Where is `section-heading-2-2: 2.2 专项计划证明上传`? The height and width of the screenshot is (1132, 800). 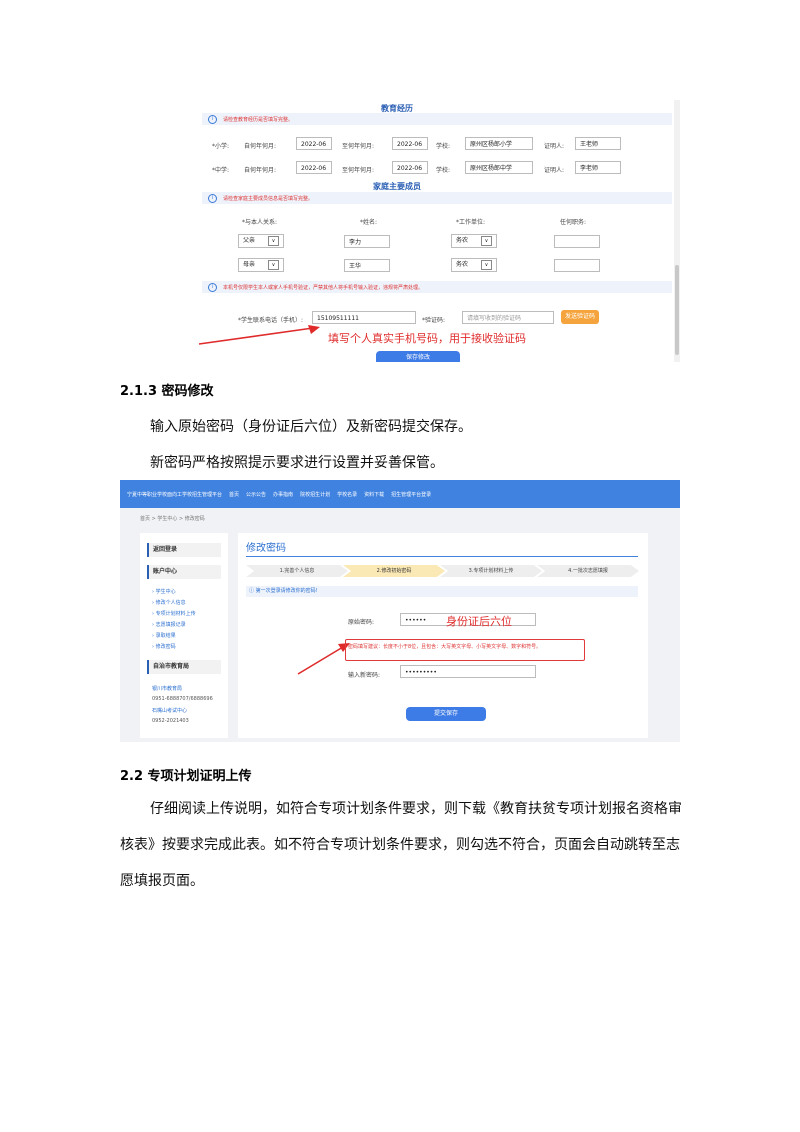
section-heading-2-2: 2.2 专项计划证明上传 is located at coordinates (186, 776).